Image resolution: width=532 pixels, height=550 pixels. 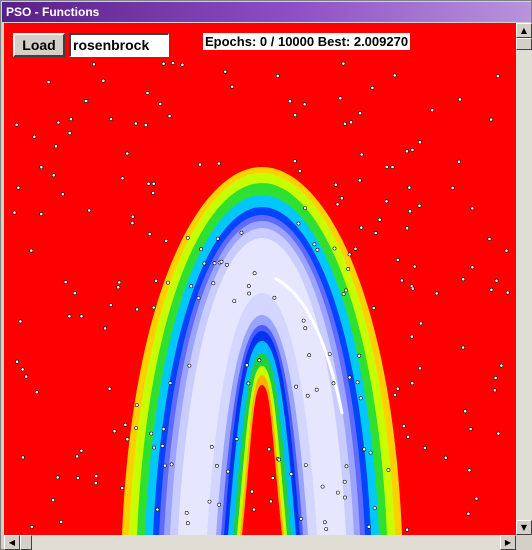 I want to click on horizontal-scrollbar: ◀ ▶, so click(x=260, y=542).